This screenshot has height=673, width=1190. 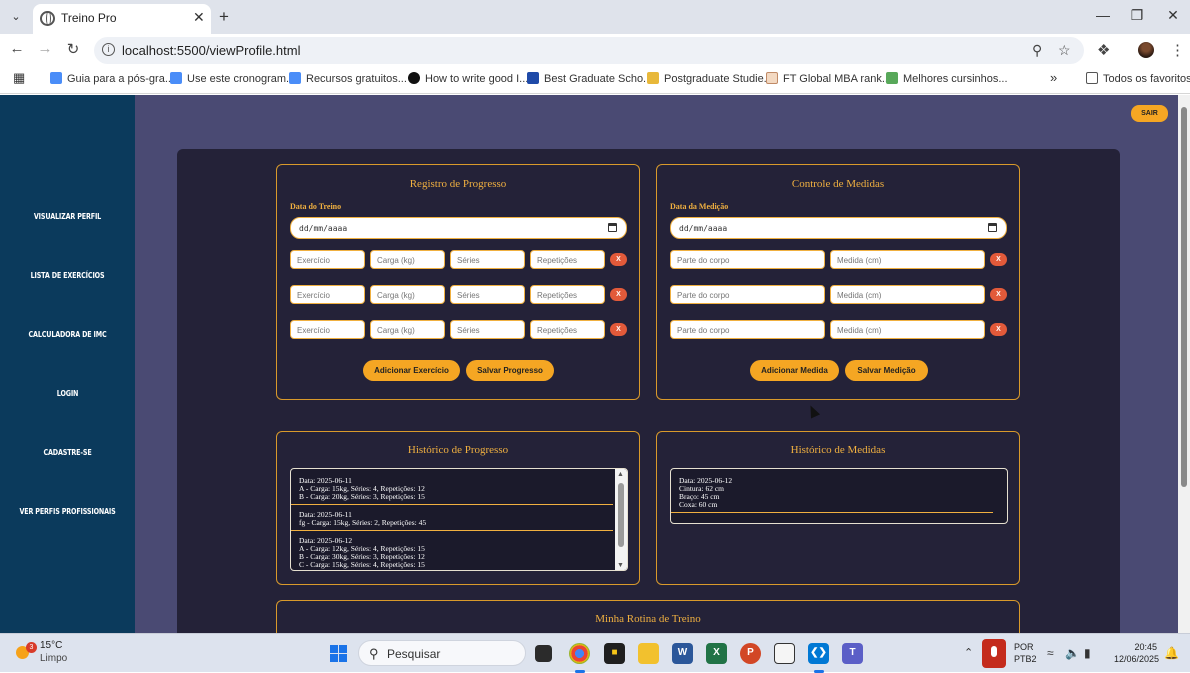 I want to click on weather-sun-icon: 3, so click(x=26, y=651).